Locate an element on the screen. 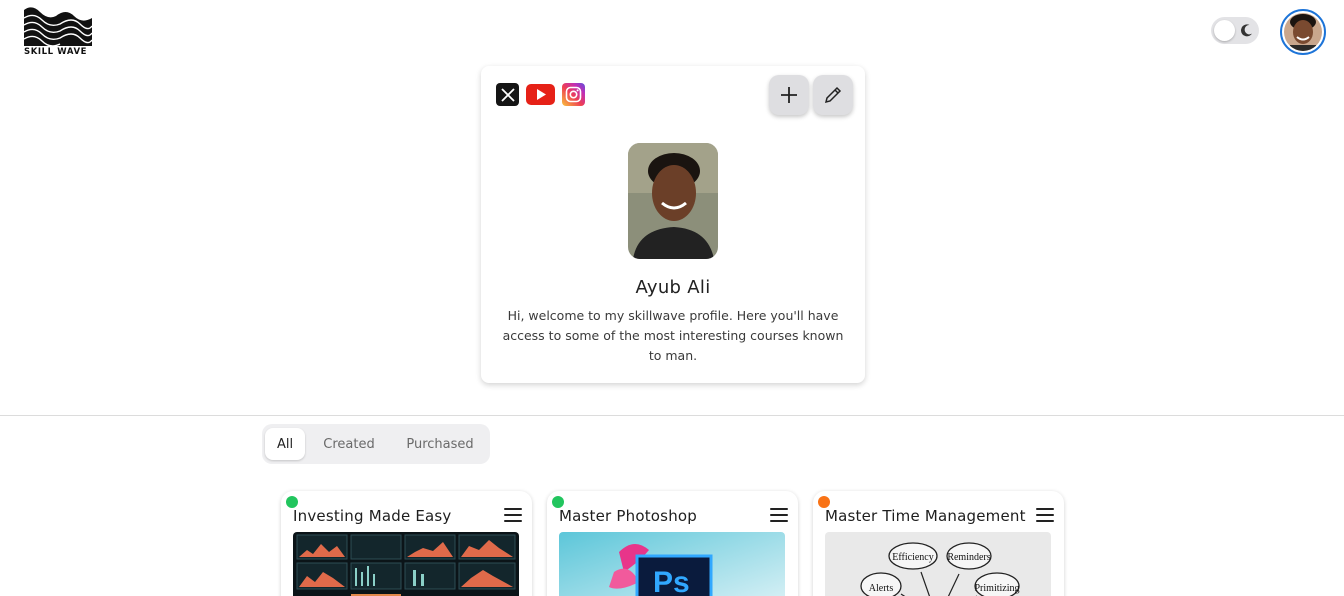  tab-purchased: Purchased is located at coordinates (440, 444).